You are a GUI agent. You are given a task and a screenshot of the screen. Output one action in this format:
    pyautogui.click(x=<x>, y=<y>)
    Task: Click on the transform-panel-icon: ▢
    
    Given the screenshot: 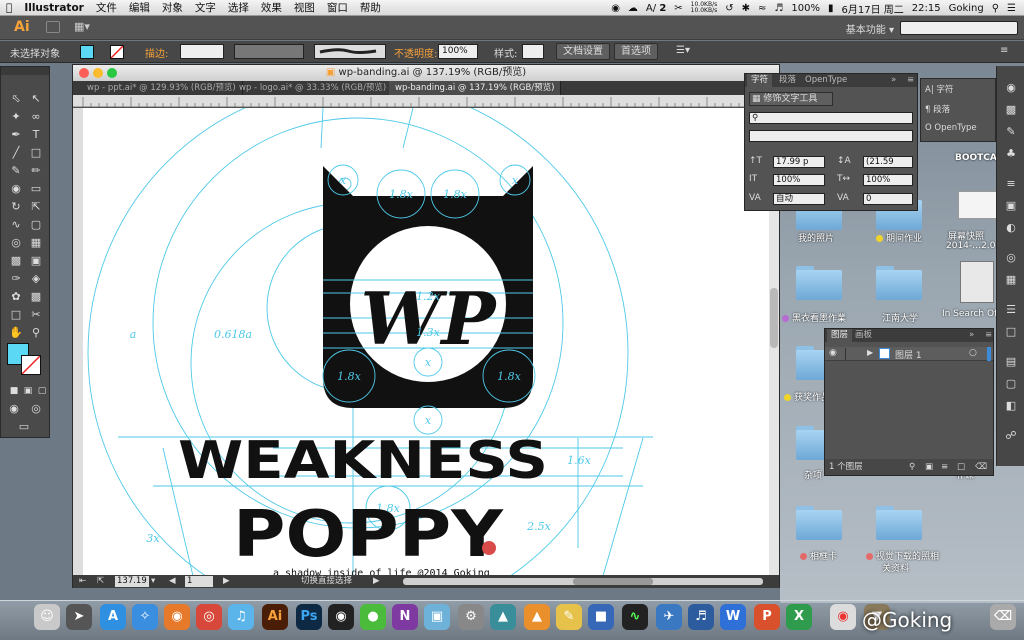 What is the action you would take?
    pyautogui.click(x=1011, y=384)
    